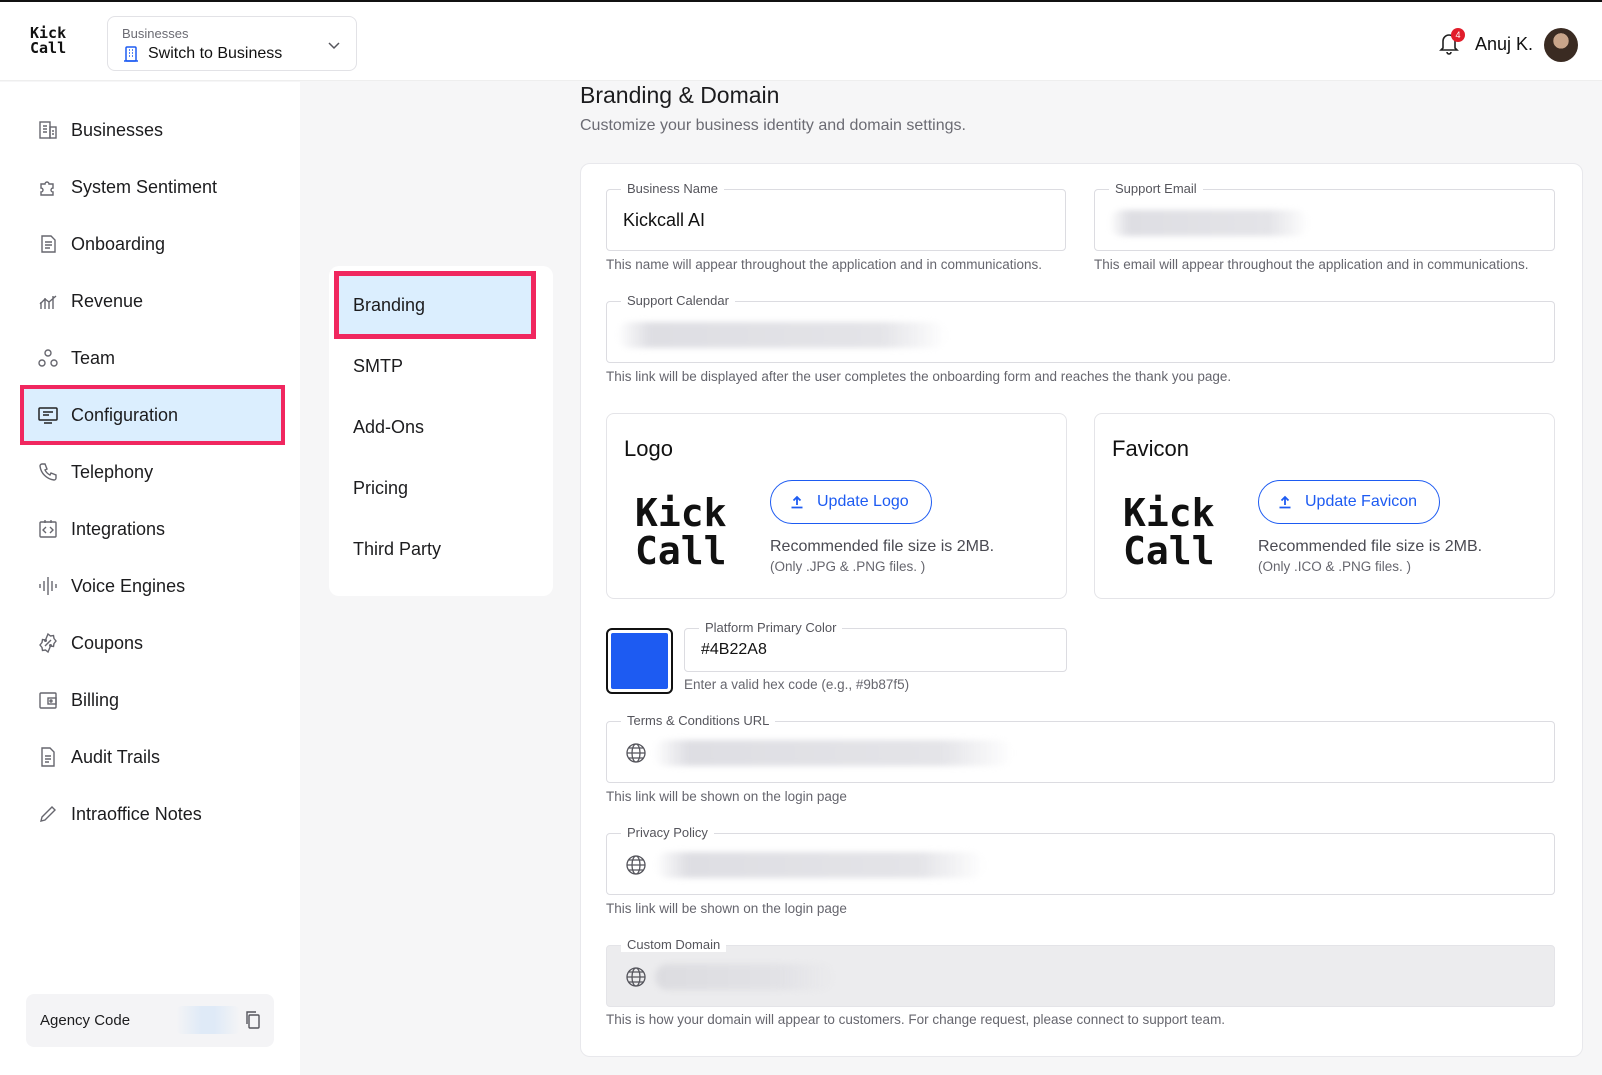 The height and width of the screenshot is (1075, 1602). What do you see at coordinates (673, 188) in the screenshot?
I see `business-name-label: Business Name` at bounding box center [673, 188].